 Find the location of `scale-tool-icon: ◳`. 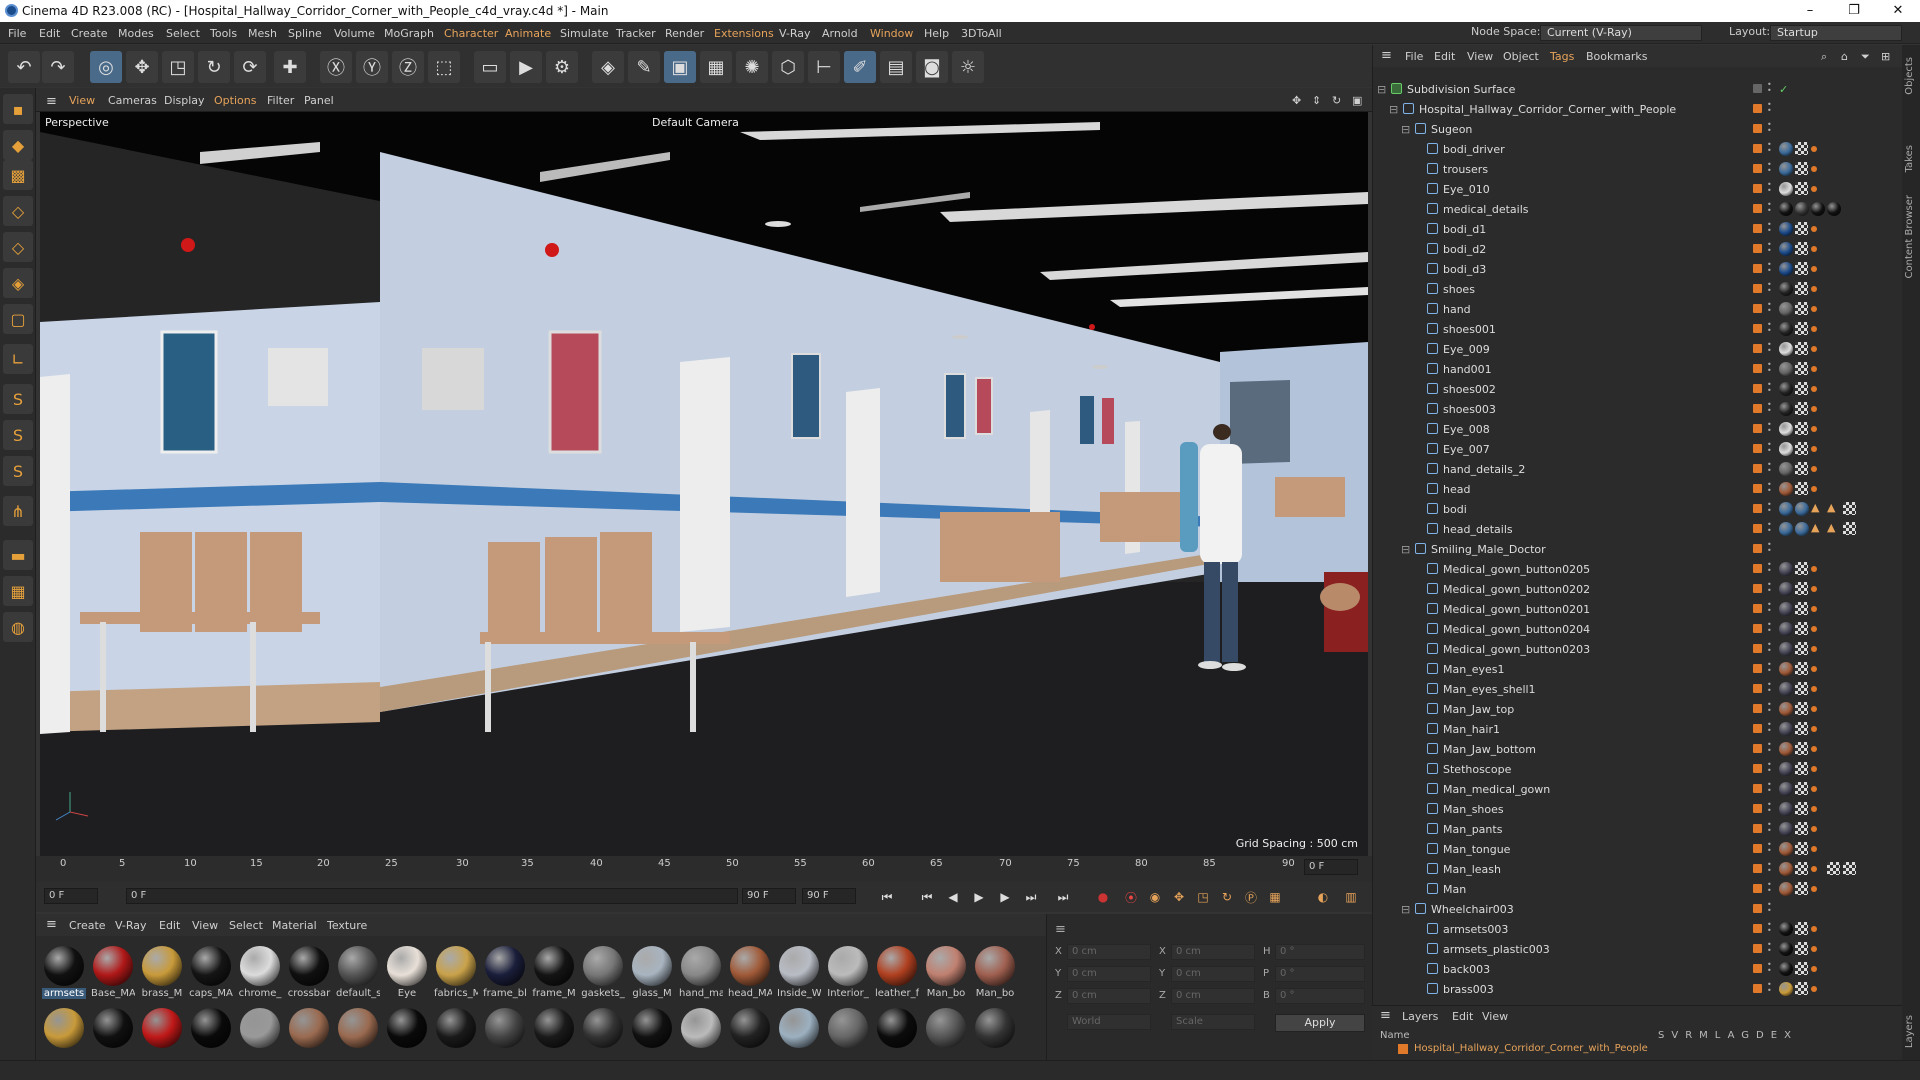

scale-tool-icon: ◳ is located at coordinates (178, 67).